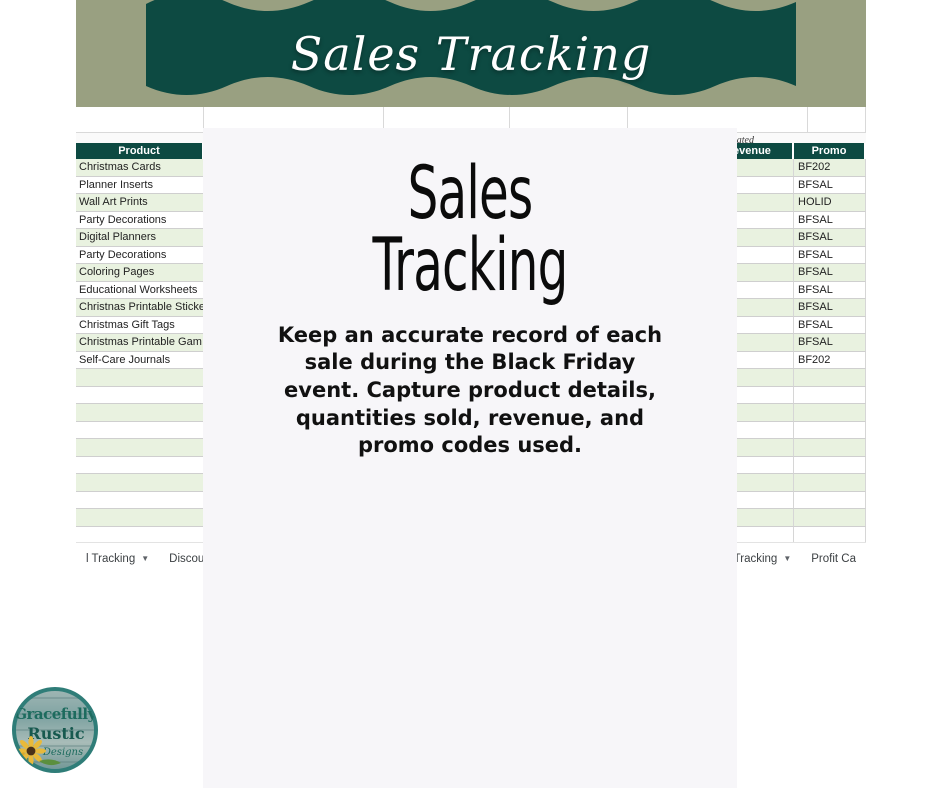 The height and width of the screenshot is (788, 940). I want to click on svg-text: Gracefully, so click(55, 714).